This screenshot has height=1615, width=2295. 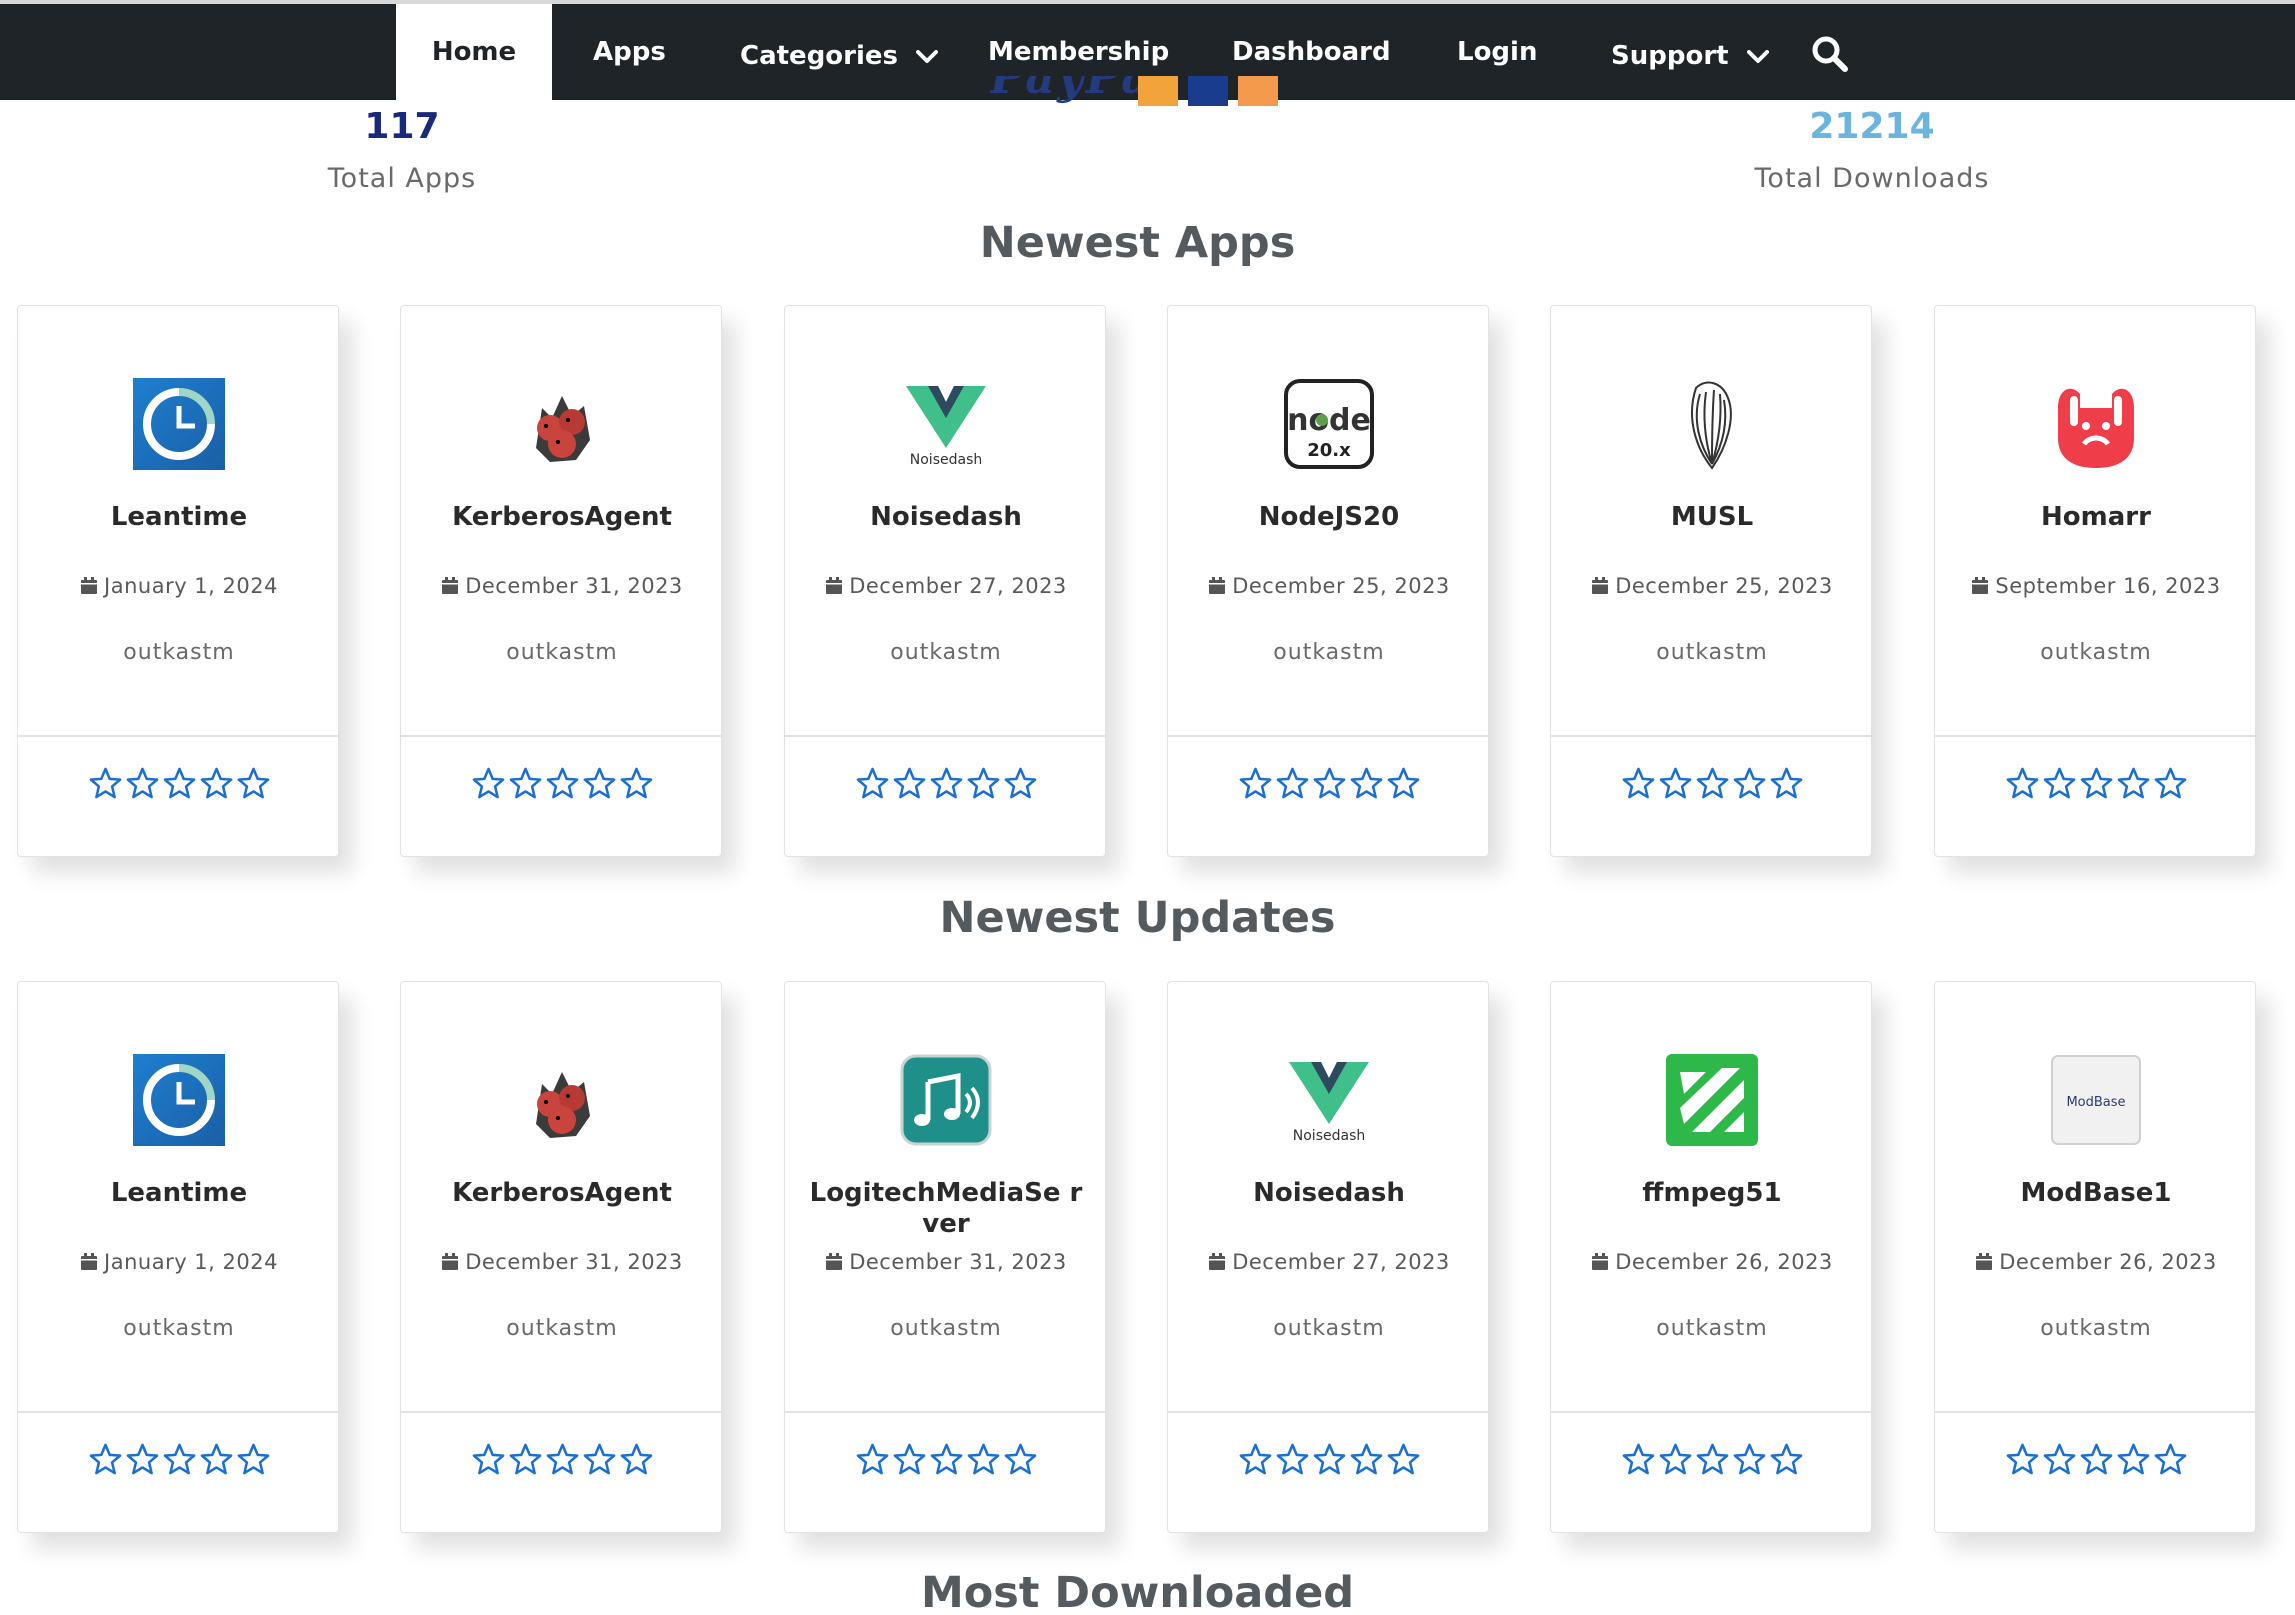 What do you see at coordinates (1712, 1193) in the screenshot?
I see `app-name: ffmpeg51` at bounding box center [1712, 1193].